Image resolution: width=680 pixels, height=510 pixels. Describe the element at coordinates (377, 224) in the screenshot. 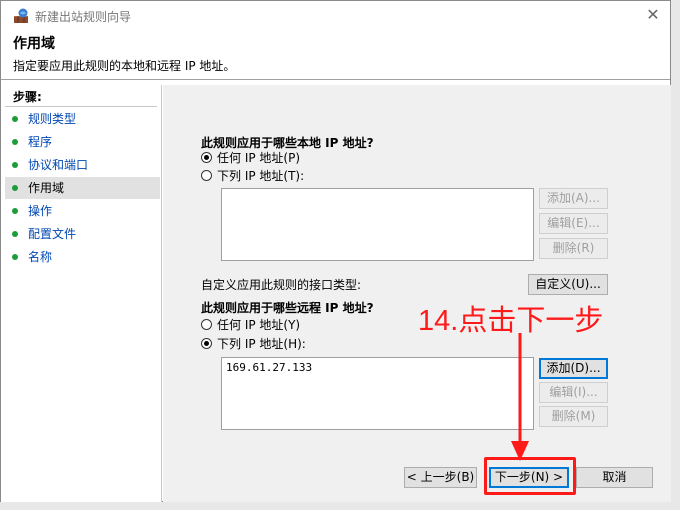

I see `local-ip-list` at that location.